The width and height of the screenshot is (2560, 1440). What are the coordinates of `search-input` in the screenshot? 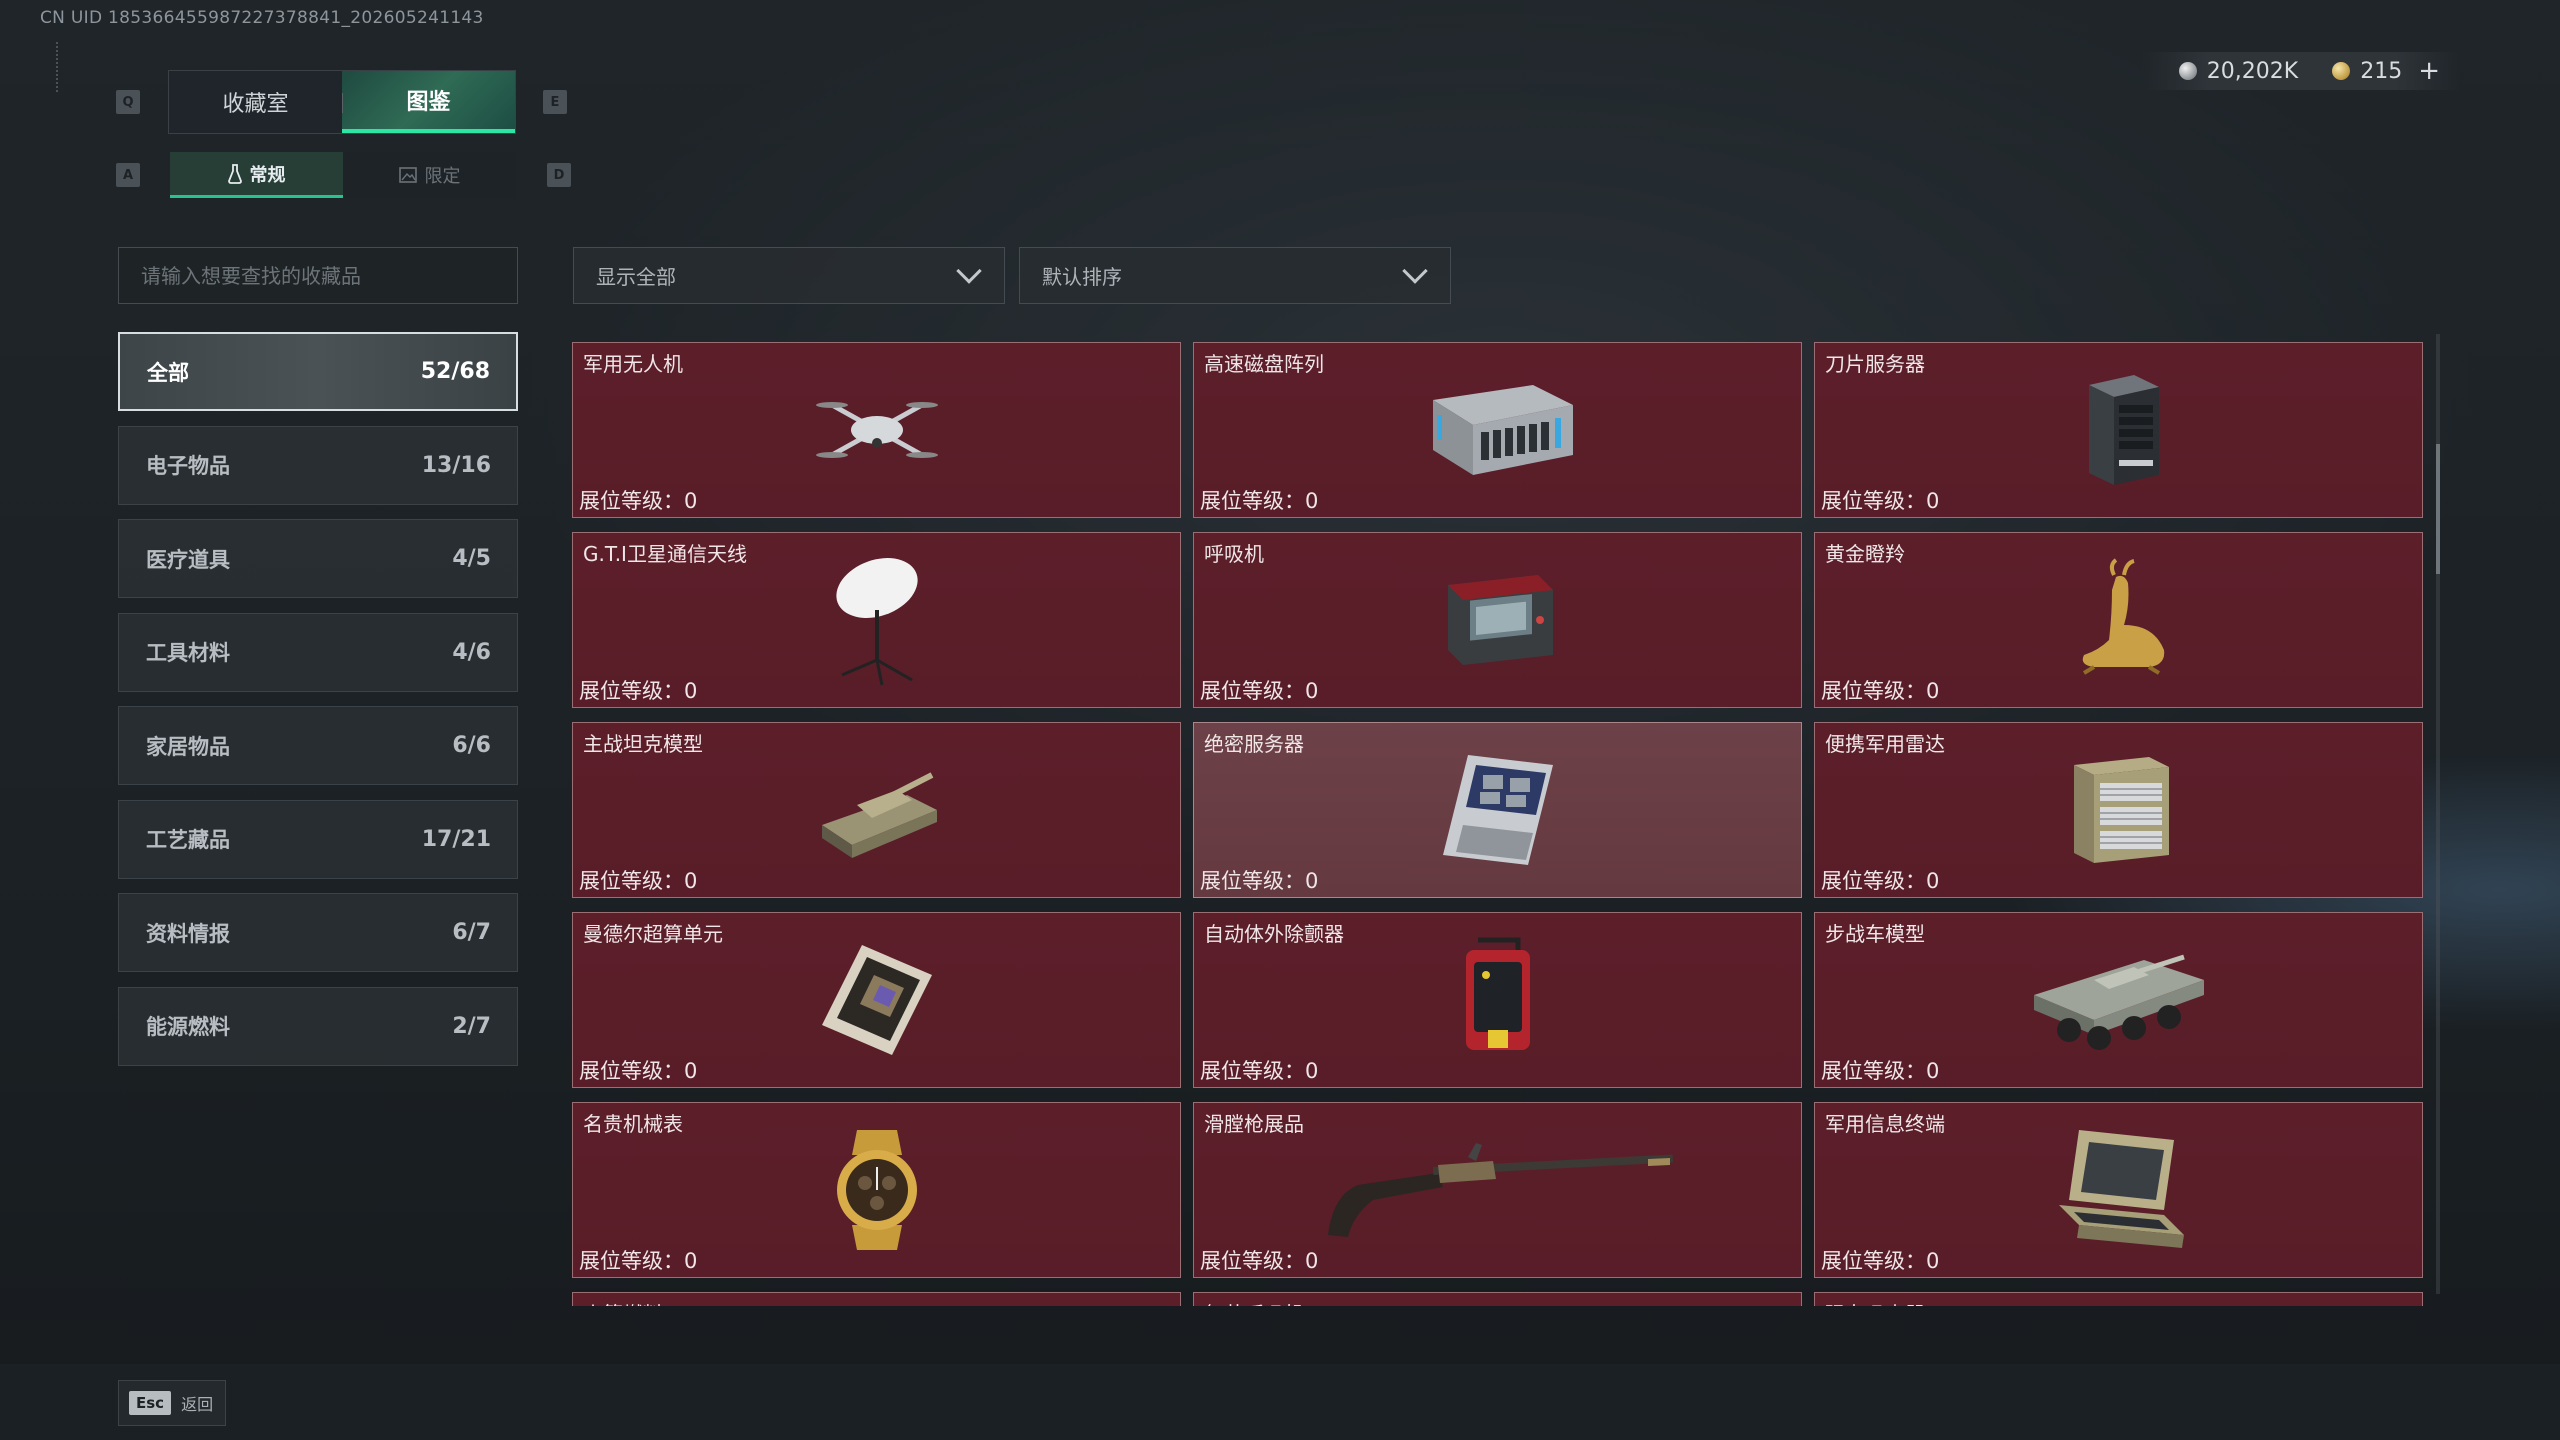 It's located at (318, 275).